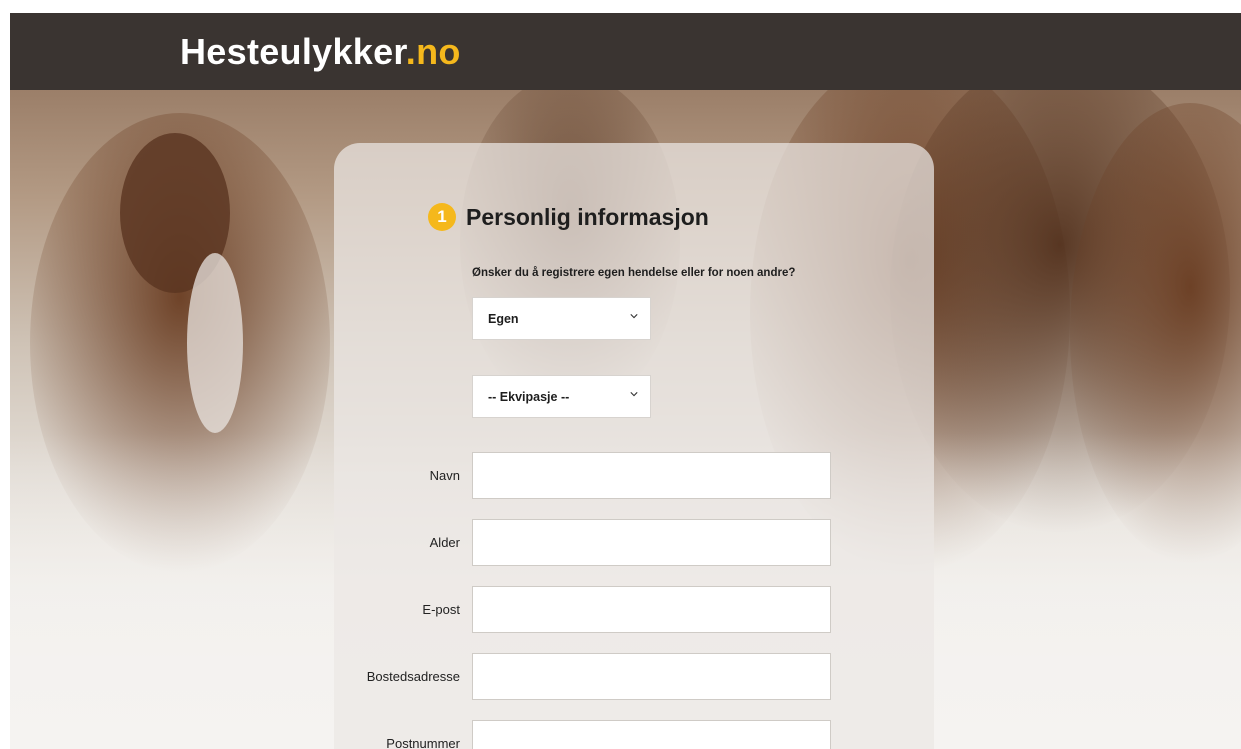 This screenshot has width=1241, height=749. Describe the element at coordinates (529, 396) in the screenshot. I see `equipage-selected-value: -- Ekvipasje --` at that location.